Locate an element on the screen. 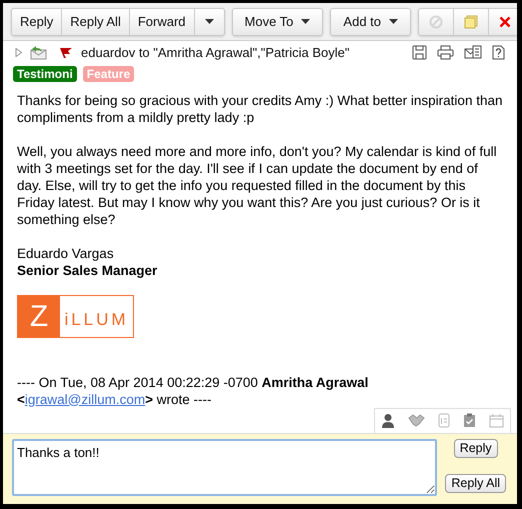  toolbar-button: Forward is located at coordinates (161, 21).